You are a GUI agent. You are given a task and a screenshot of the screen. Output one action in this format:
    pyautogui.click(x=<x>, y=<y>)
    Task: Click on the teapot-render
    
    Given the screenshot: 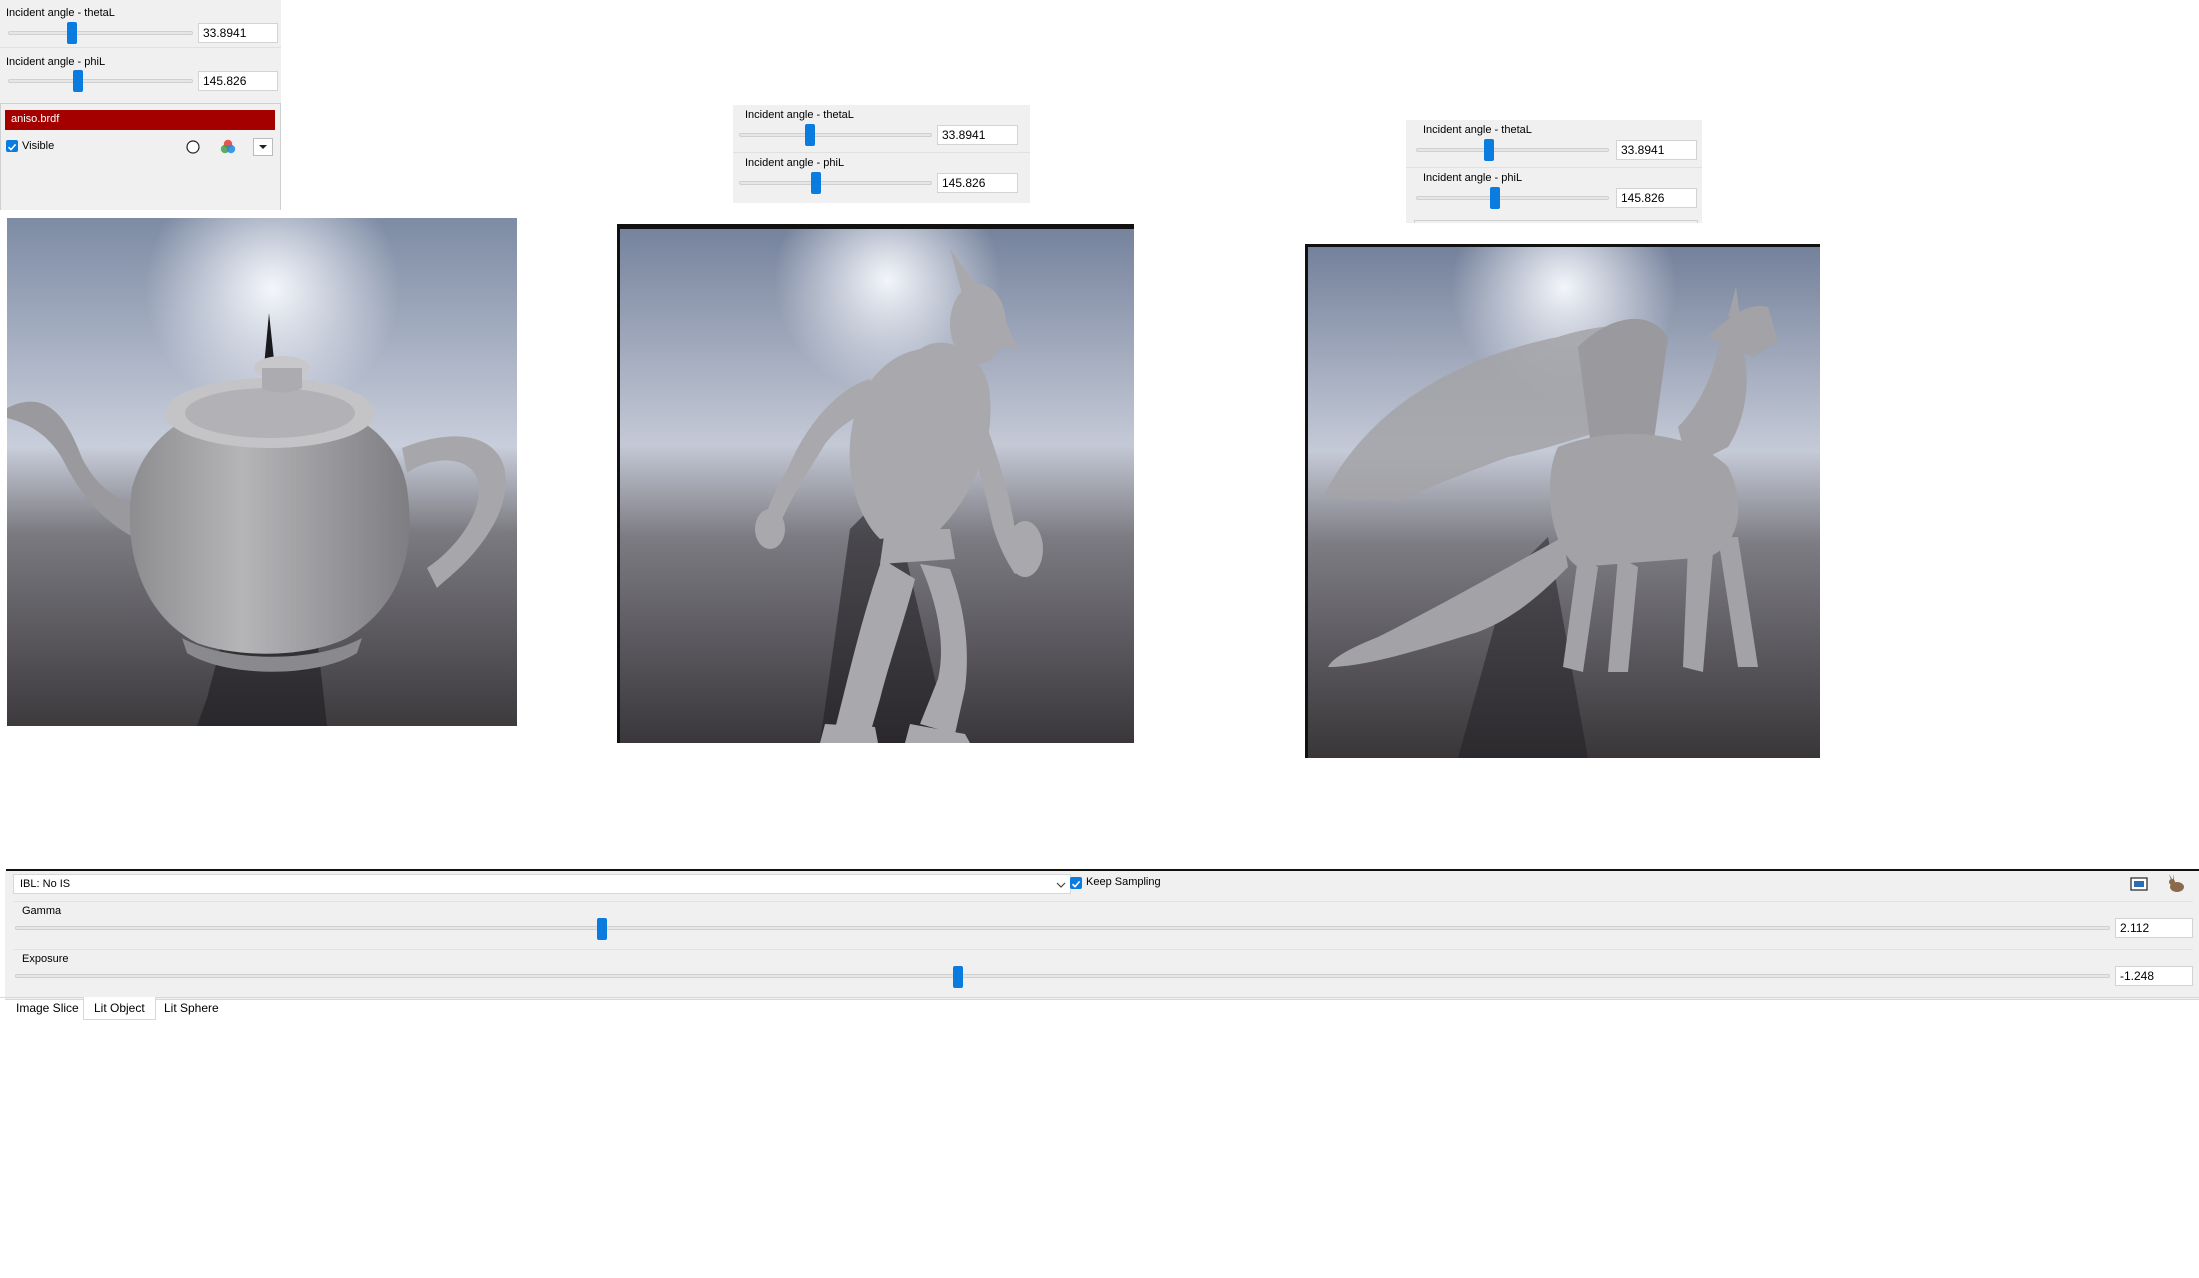 What is the action you would take?
    pyautogui.click(x=262, y=472)
    